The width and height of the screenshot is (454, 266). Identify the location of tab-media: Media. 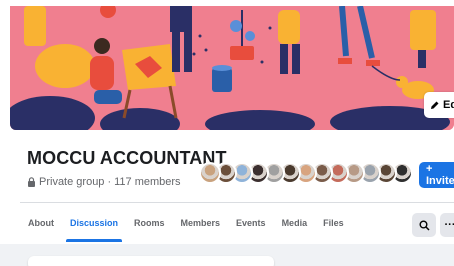
(295, 223).